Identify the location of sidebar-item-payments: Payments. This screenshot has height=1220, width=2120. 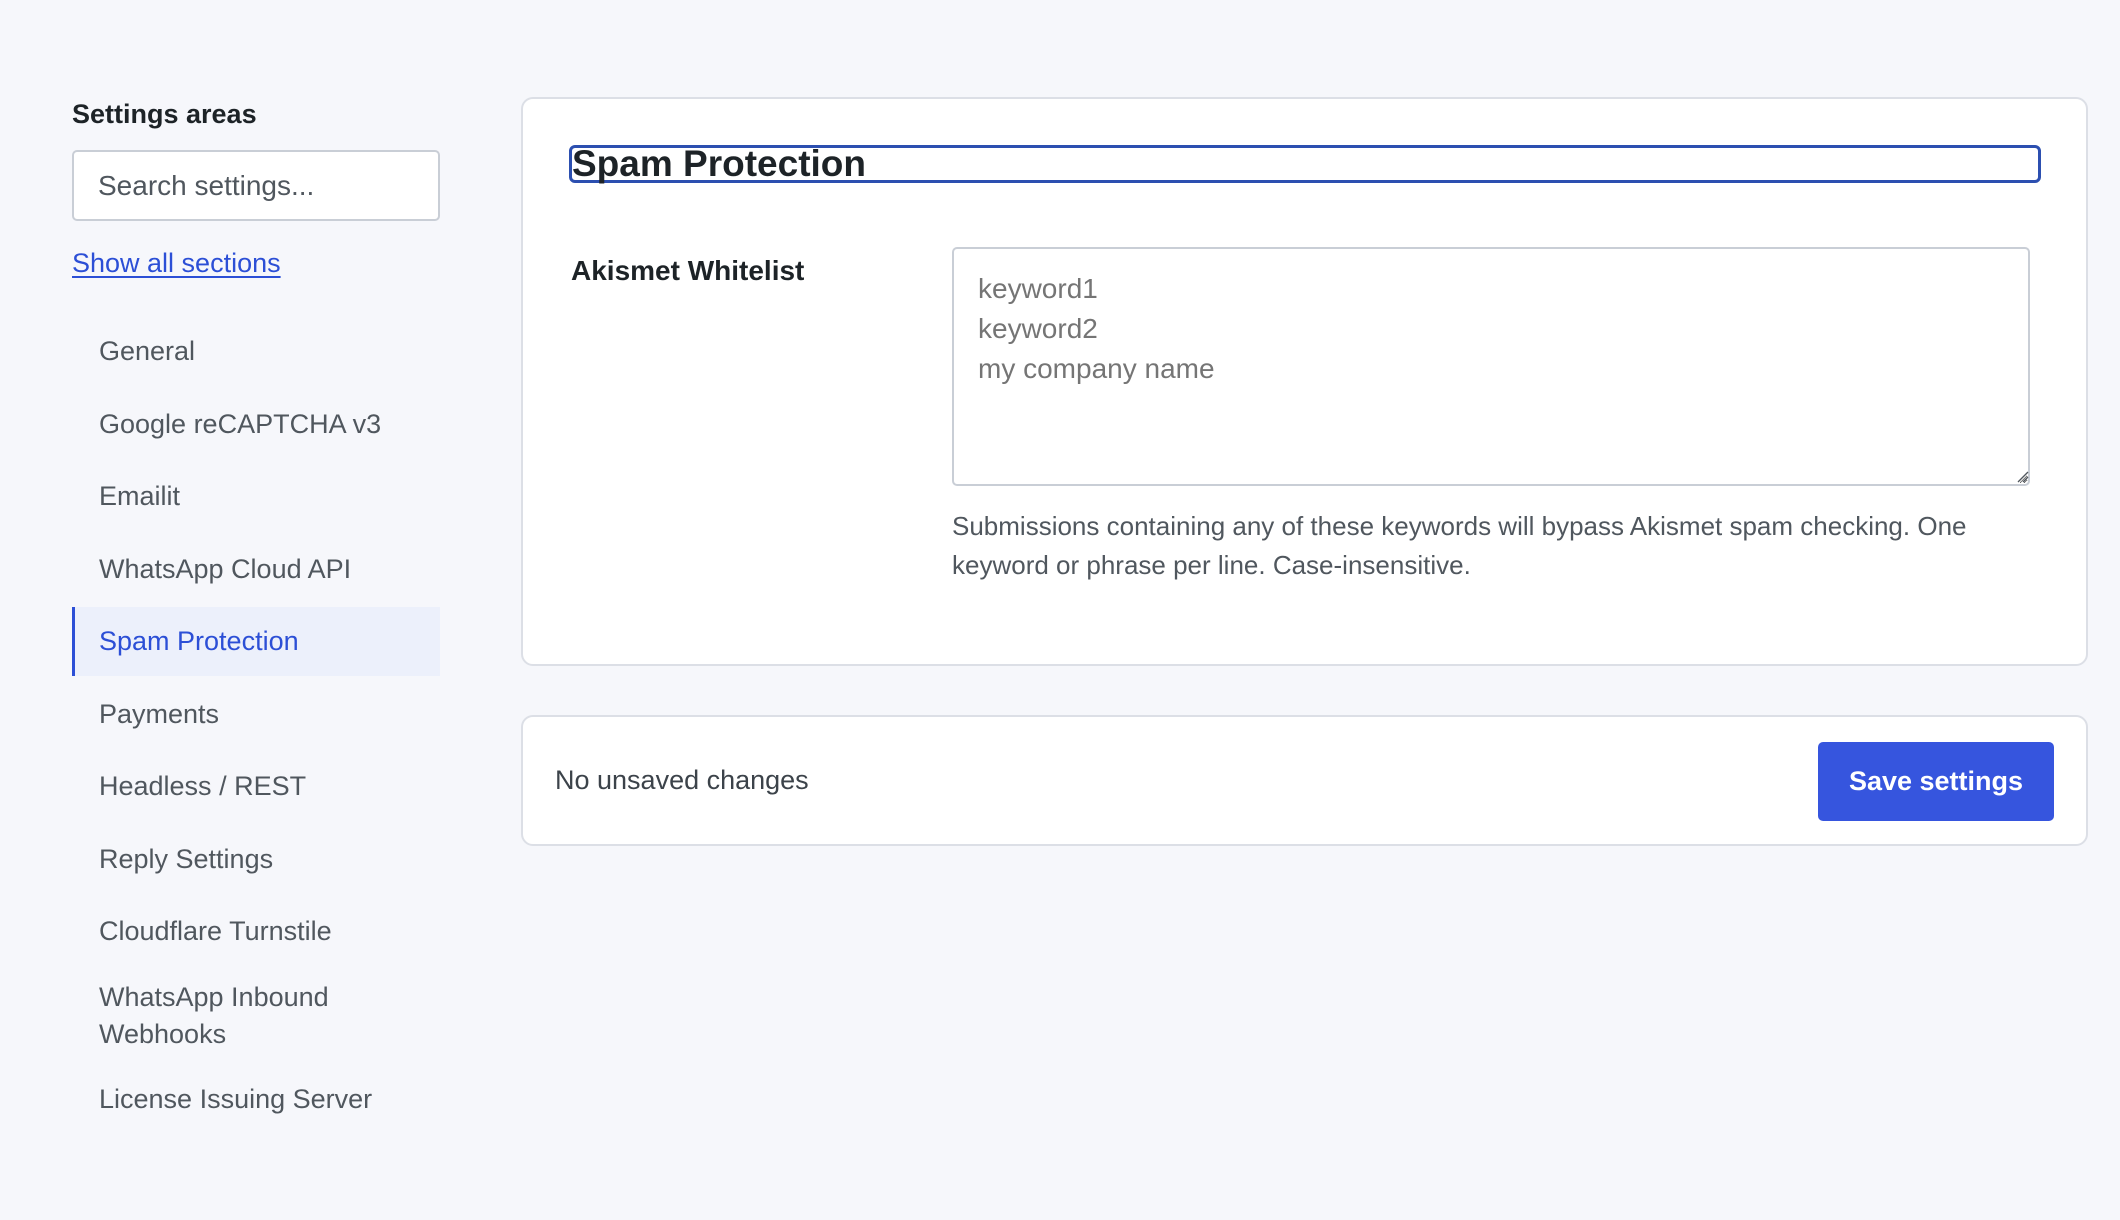
(256, 714).